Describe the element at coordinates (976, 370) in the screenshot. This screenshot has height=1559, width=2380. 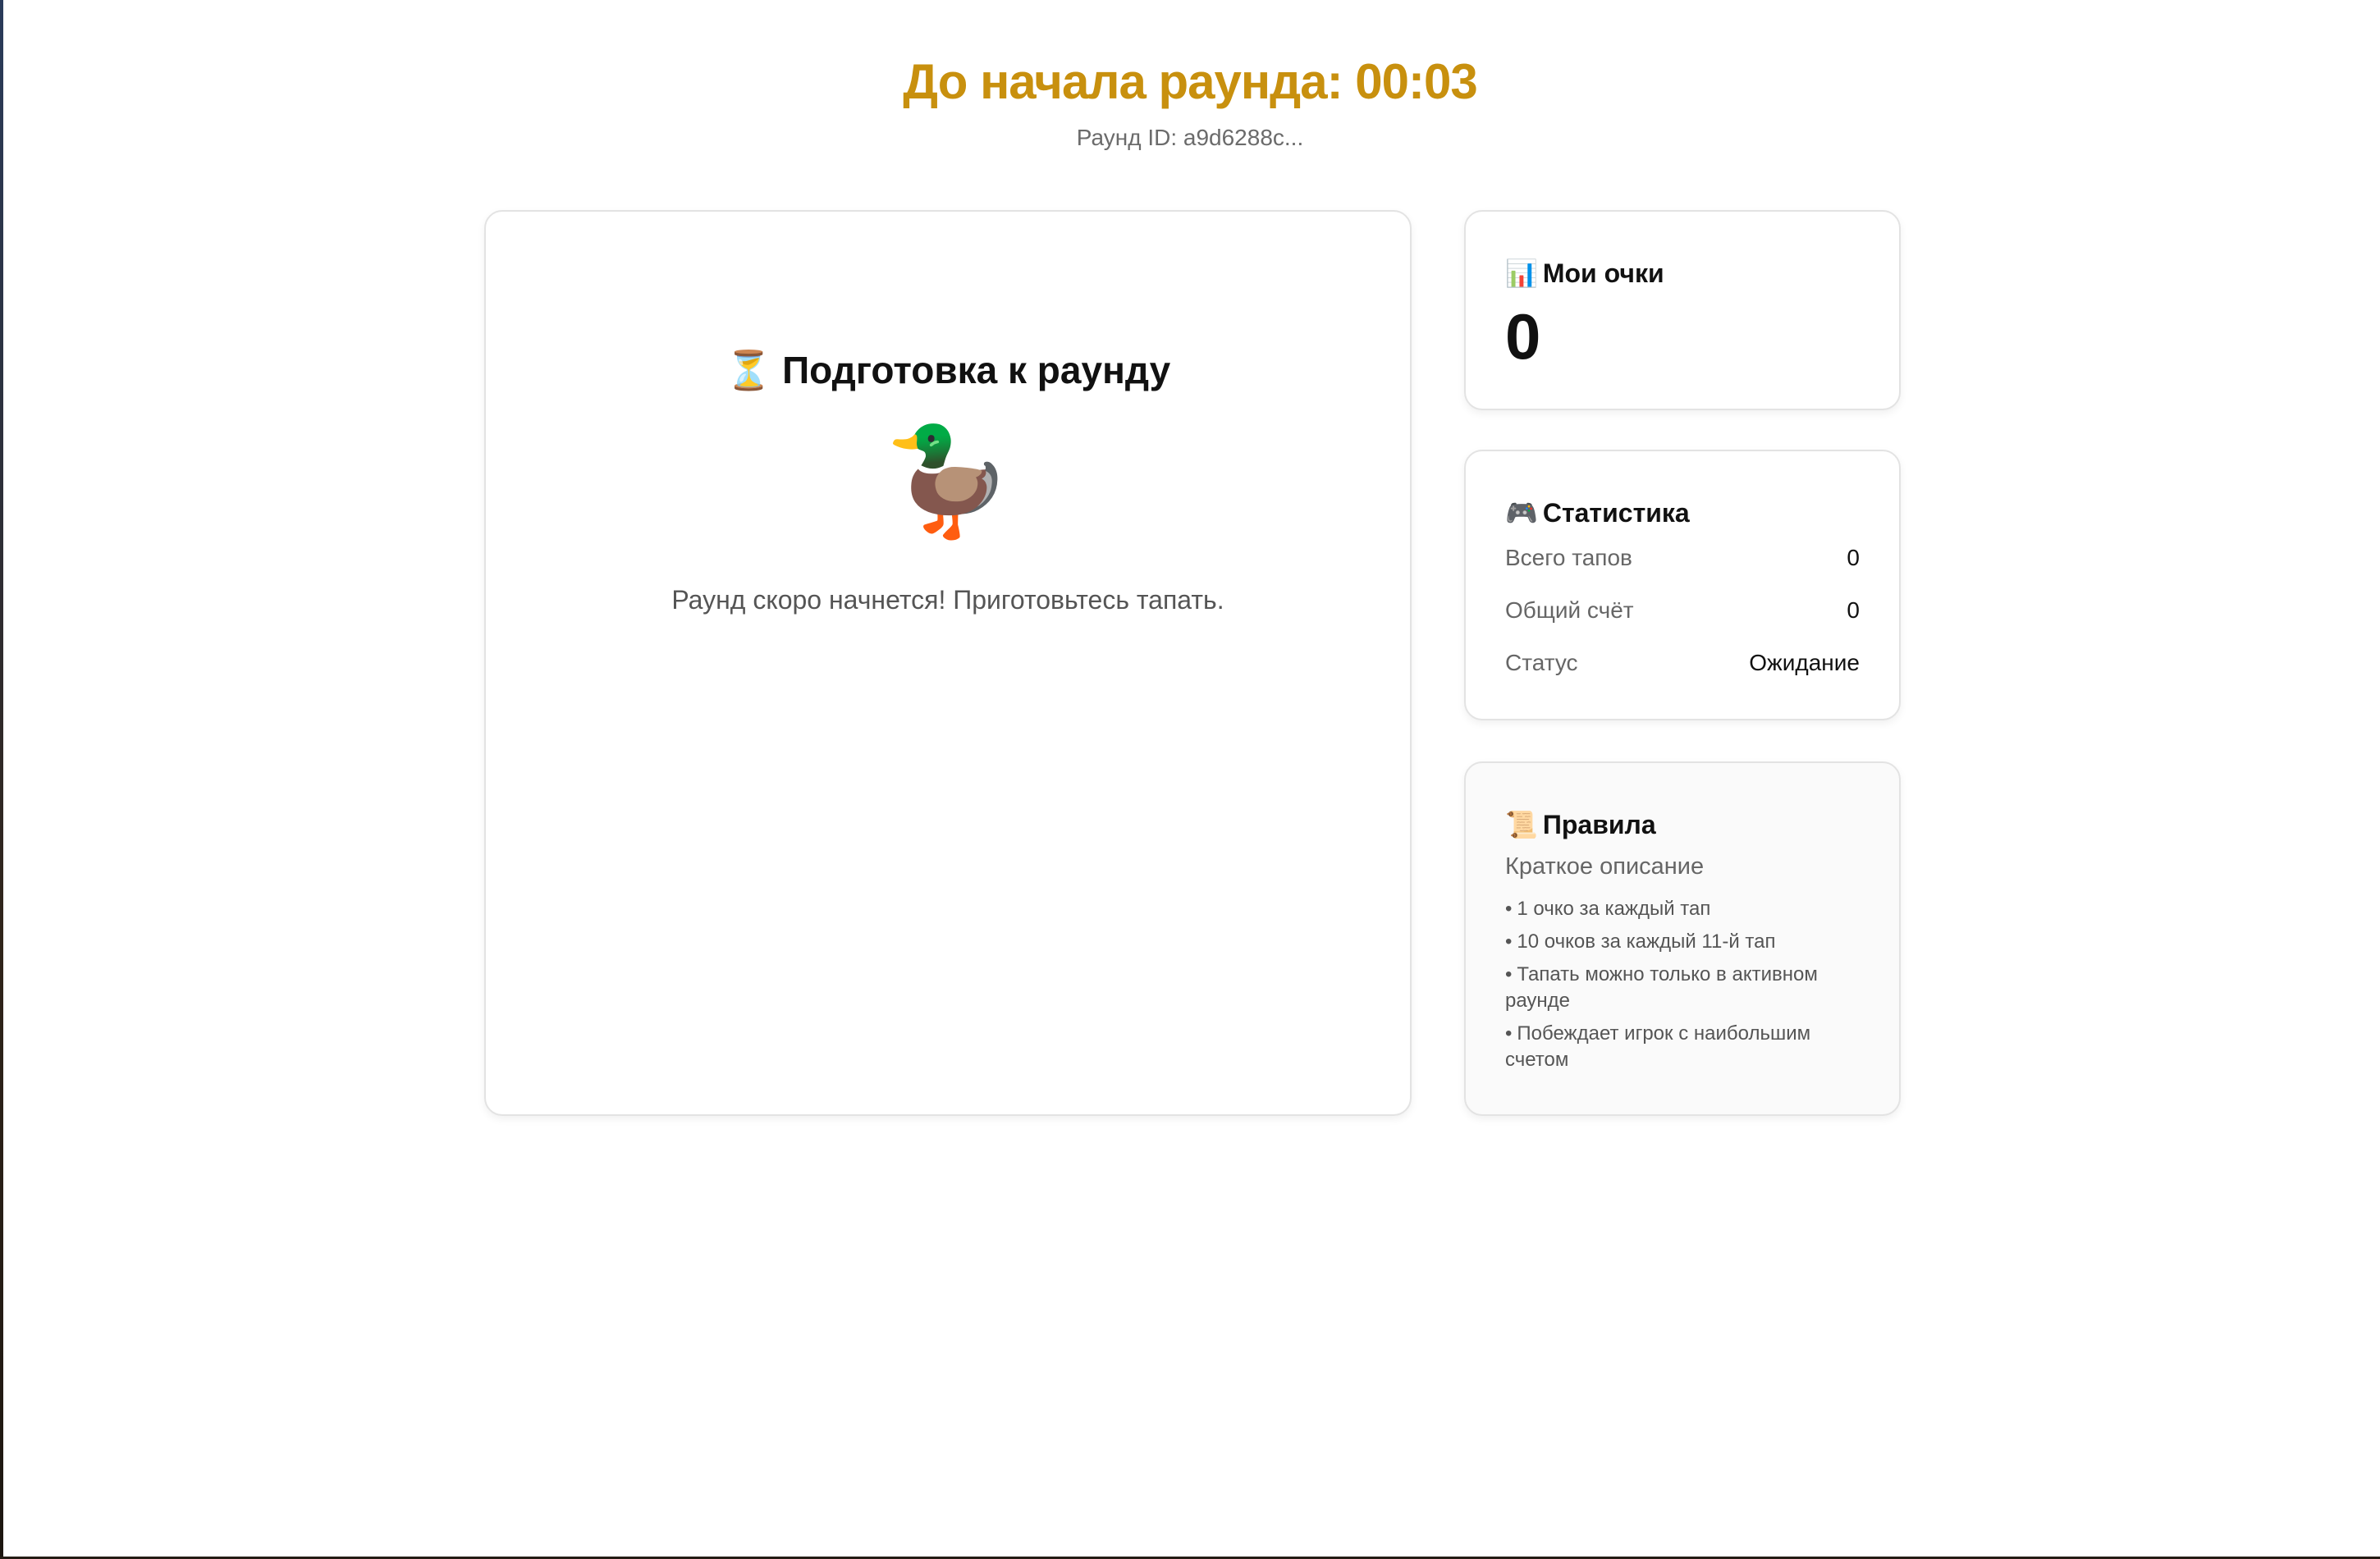
I see `preparation-title-text: Подготовка к раунду` at that location.